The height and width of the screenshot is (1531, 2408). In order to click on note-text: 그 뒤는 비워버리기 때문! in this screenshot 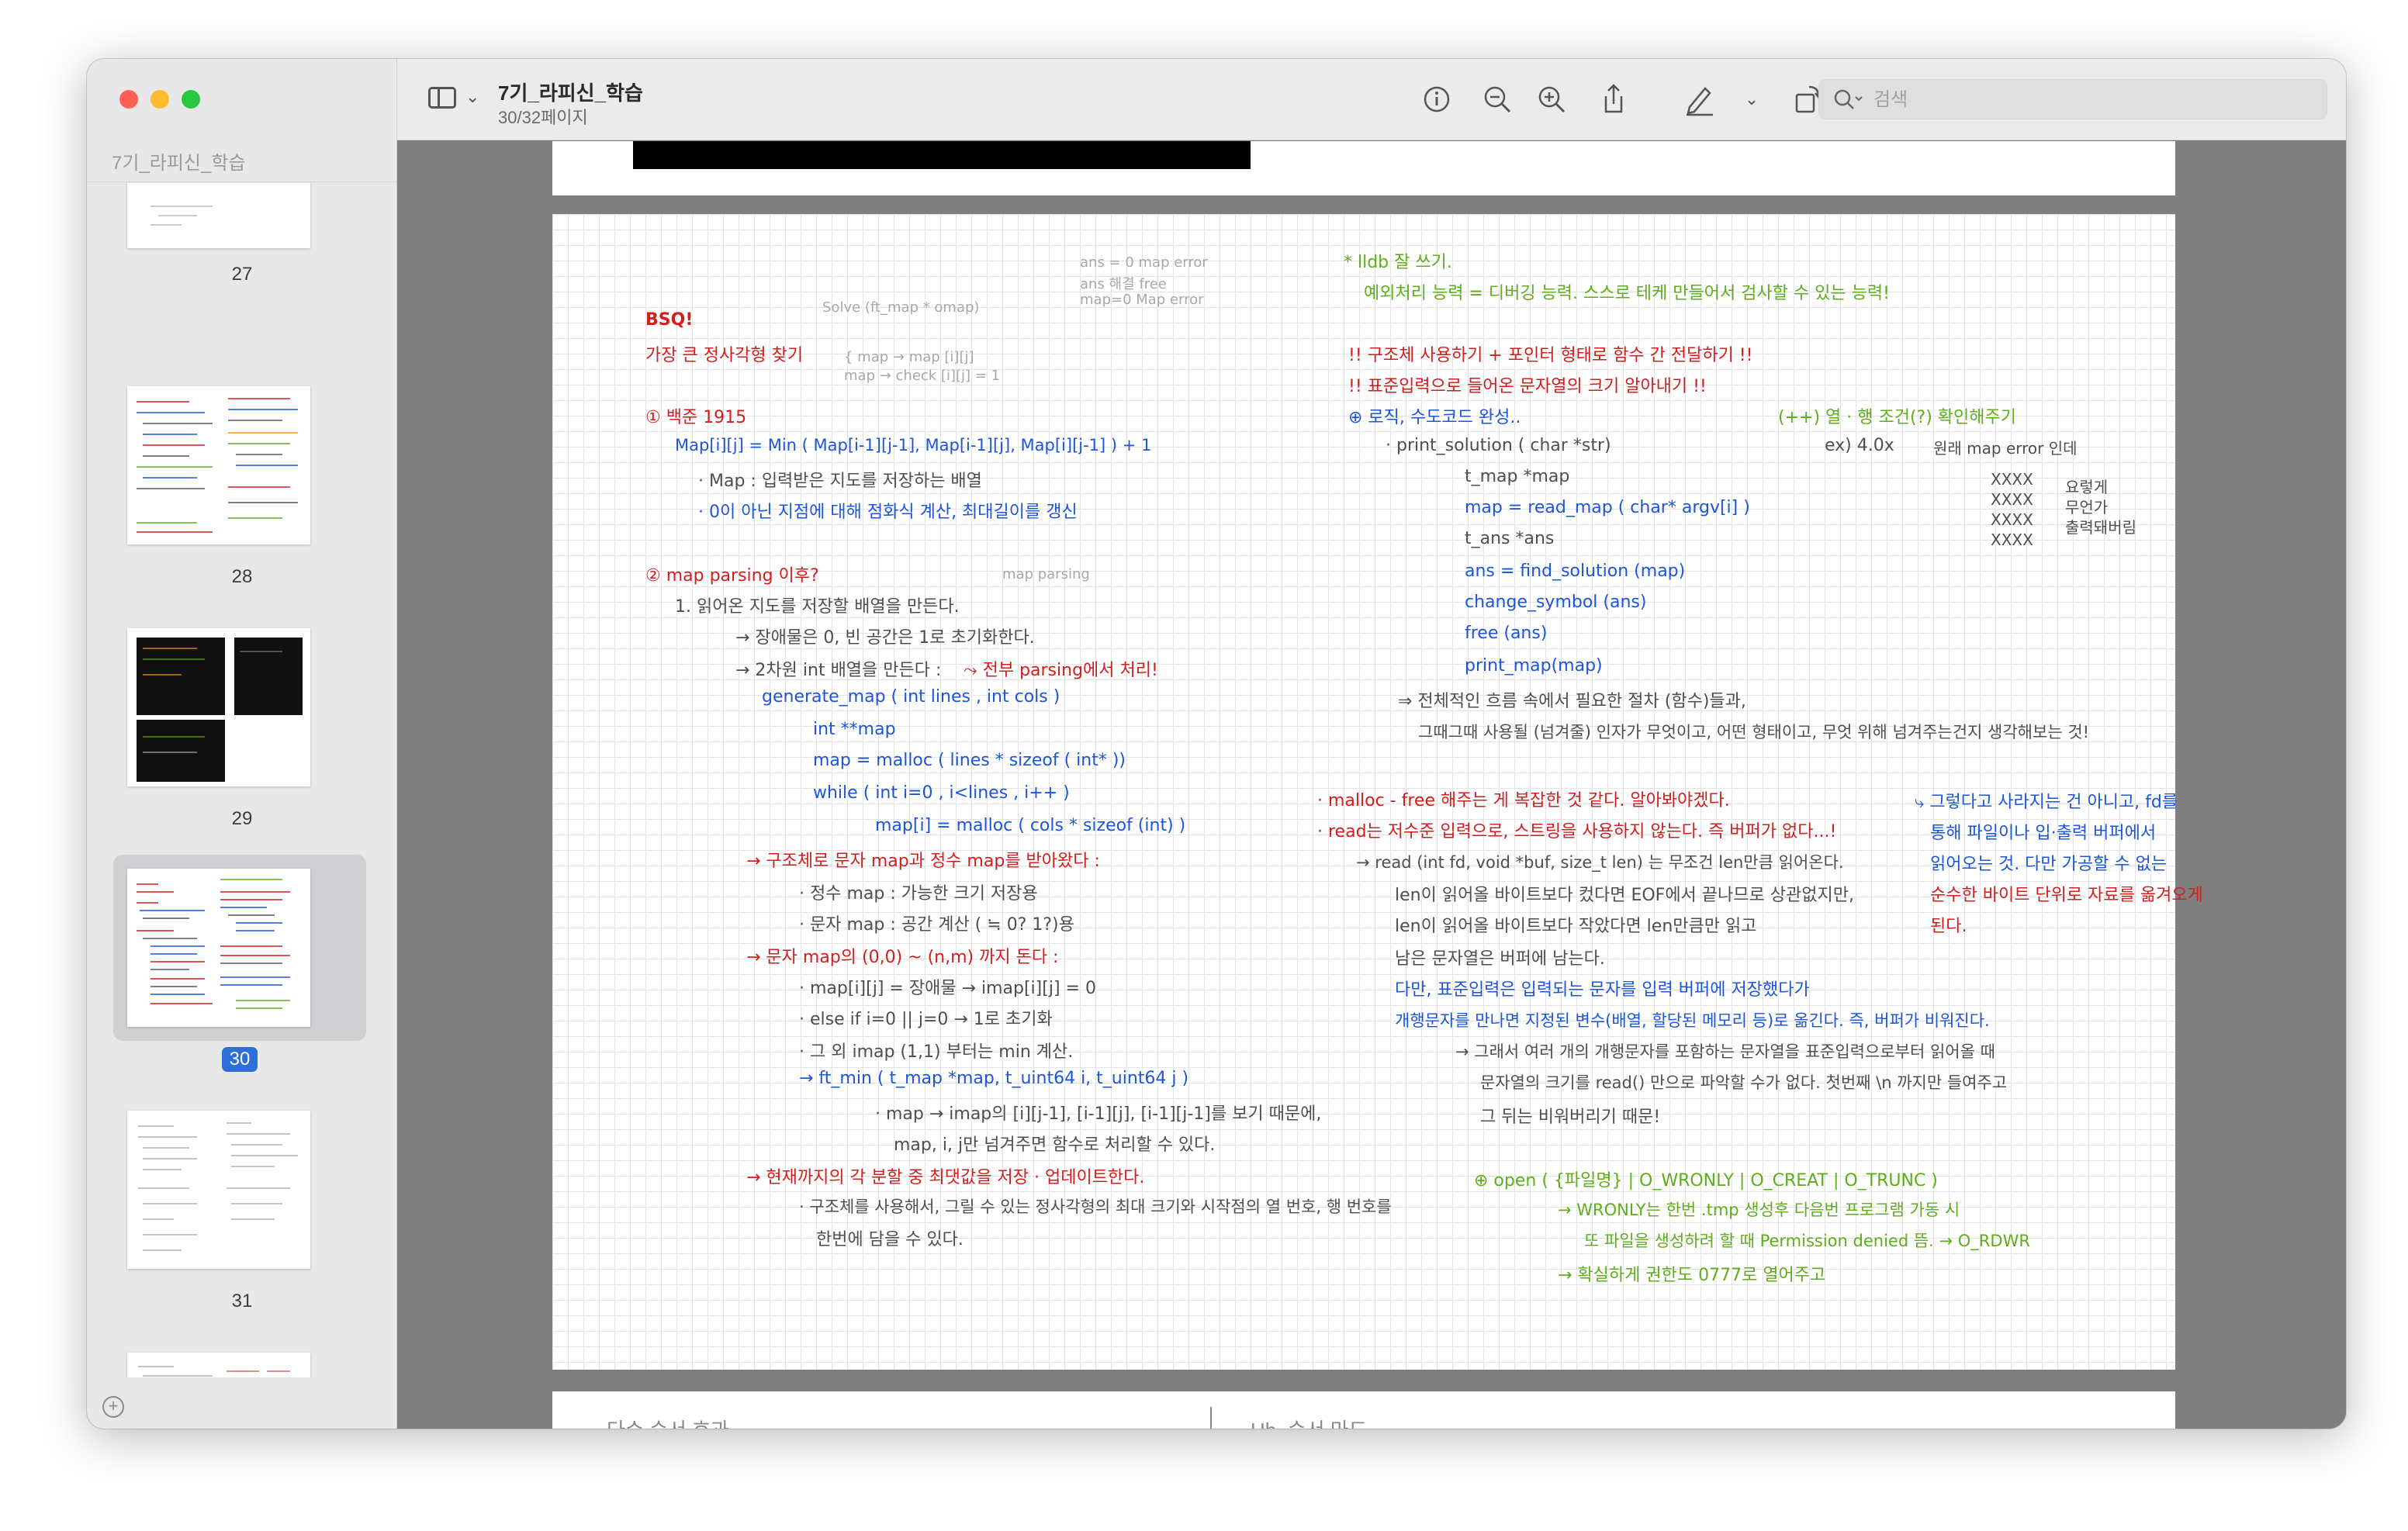, I will do `click(1570, 1117)`.